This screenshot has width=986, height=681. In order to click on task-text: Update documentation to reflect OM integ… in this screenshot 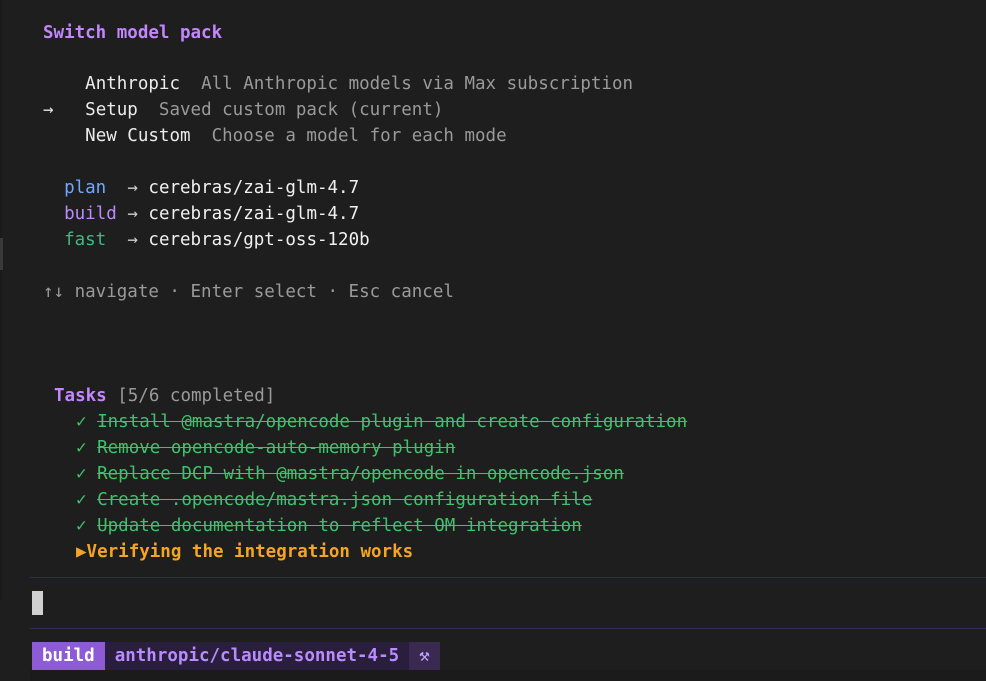, I will do `click(339, 526)`.